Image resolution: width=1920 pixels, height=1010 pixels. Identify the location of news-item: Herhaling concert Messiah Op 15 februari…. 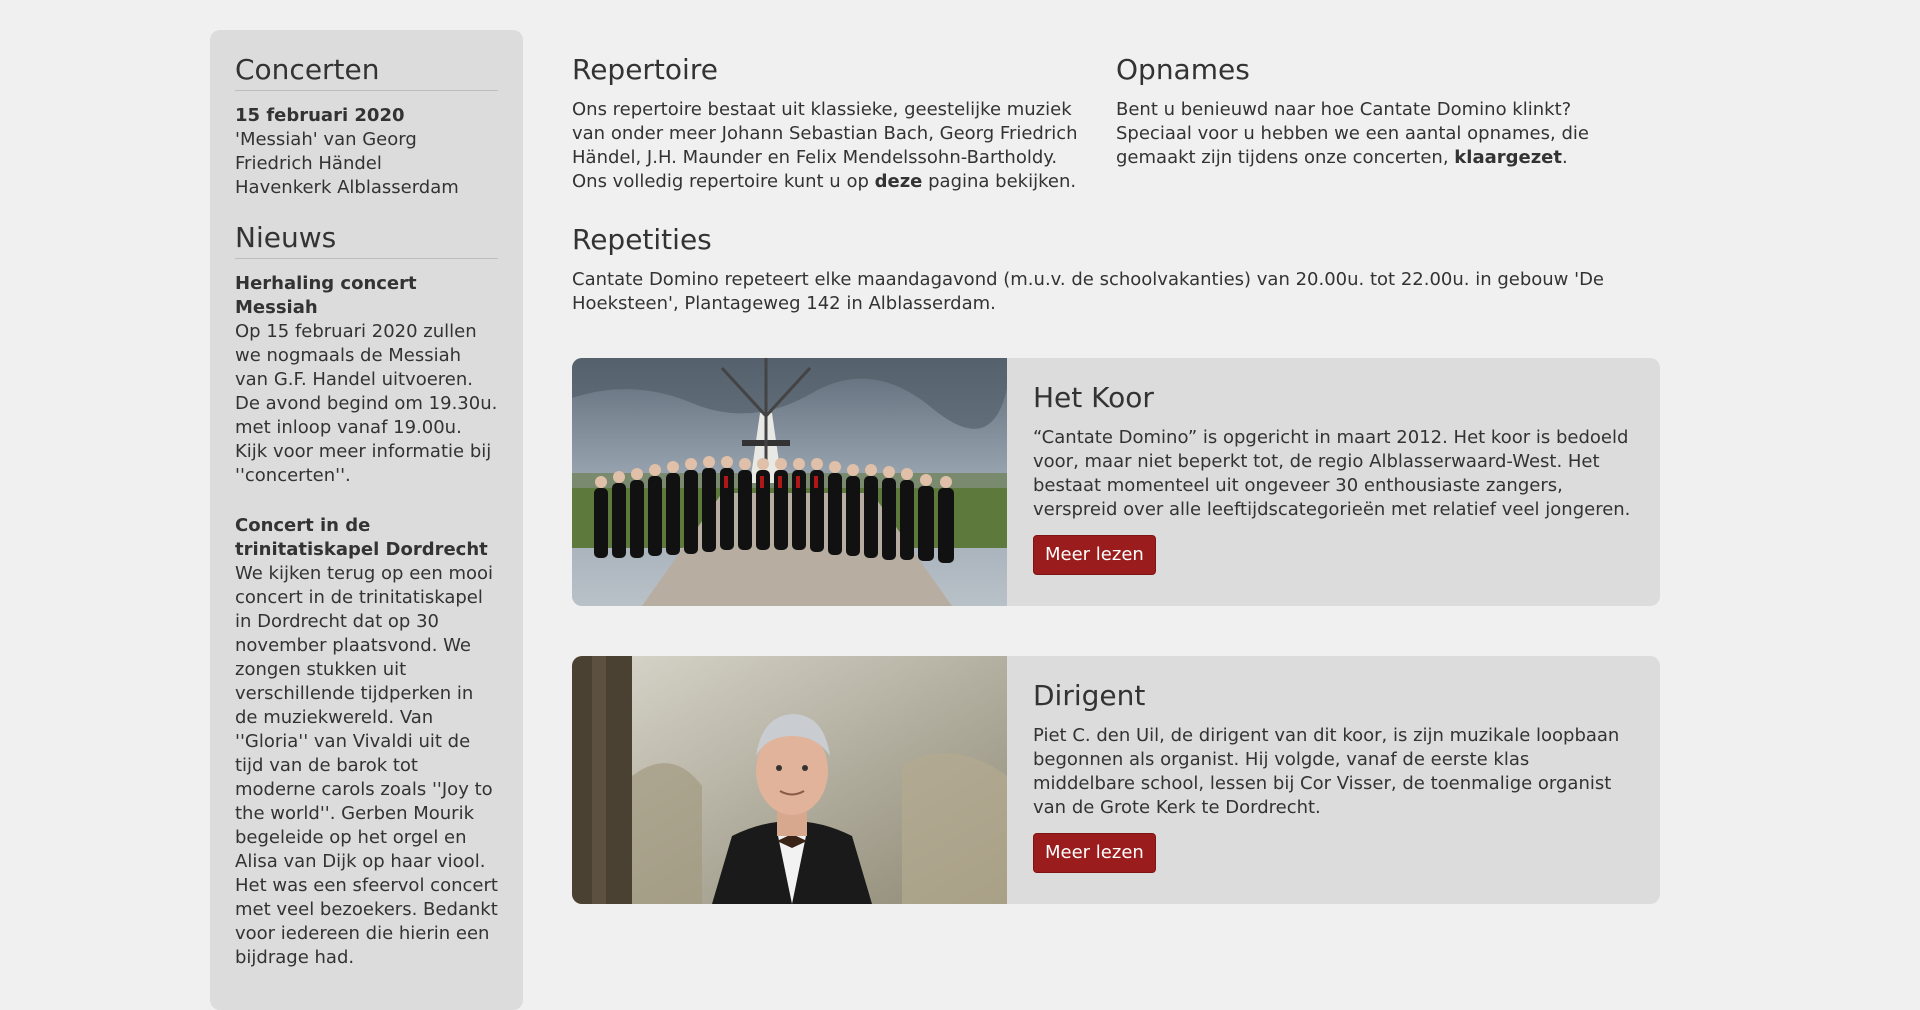
(366, 380).